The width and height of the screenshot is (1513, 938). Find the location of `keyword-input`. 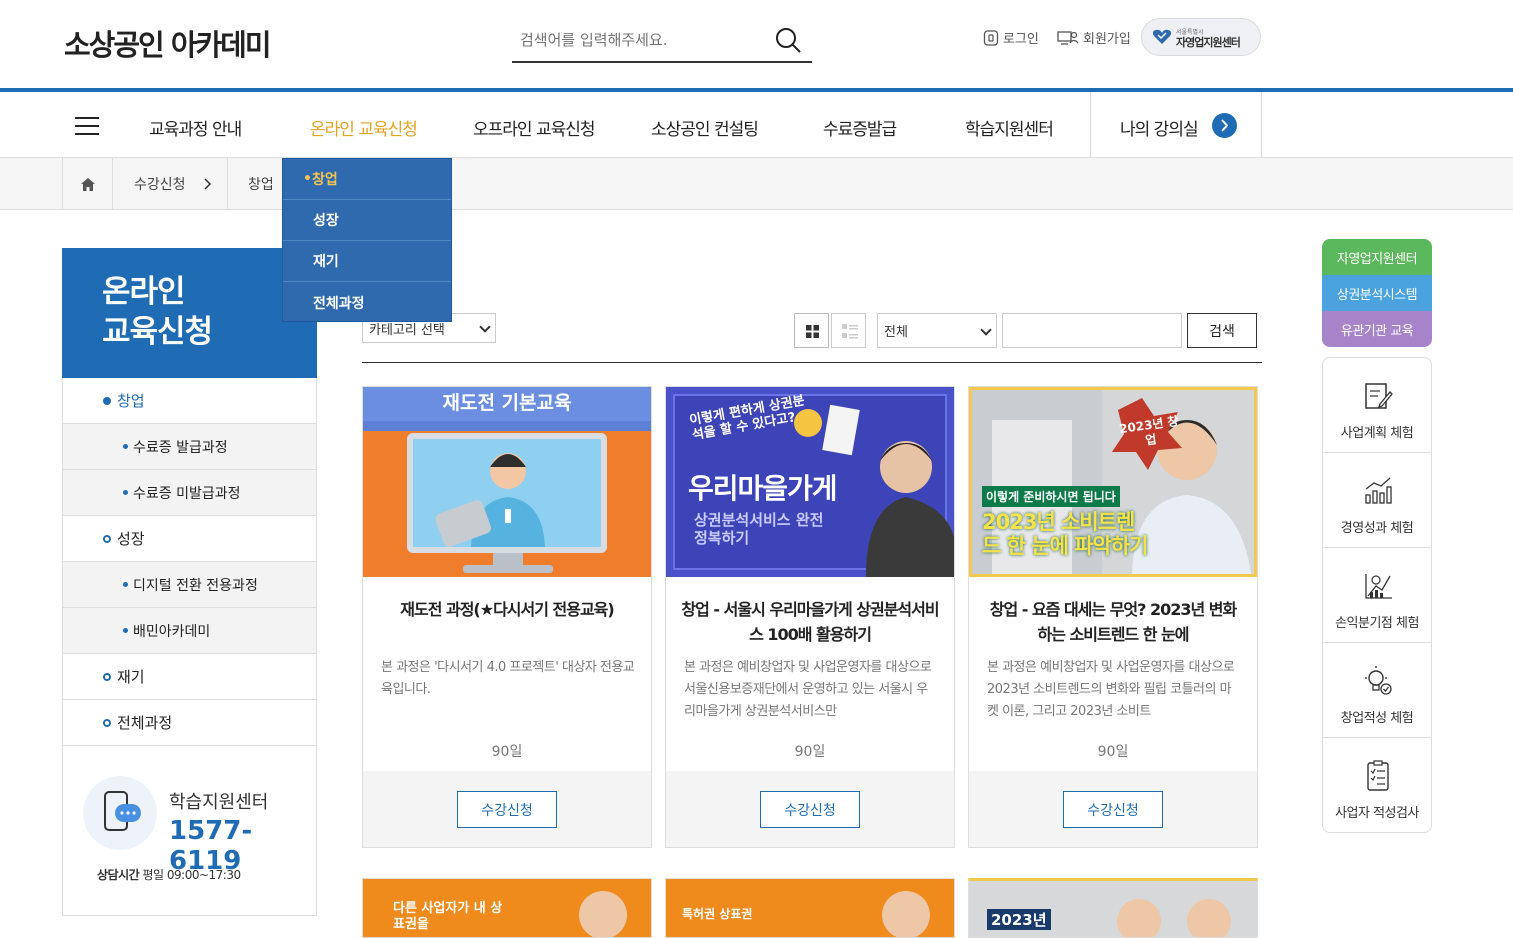

keyword-input is located at coordinates (1092, 330).